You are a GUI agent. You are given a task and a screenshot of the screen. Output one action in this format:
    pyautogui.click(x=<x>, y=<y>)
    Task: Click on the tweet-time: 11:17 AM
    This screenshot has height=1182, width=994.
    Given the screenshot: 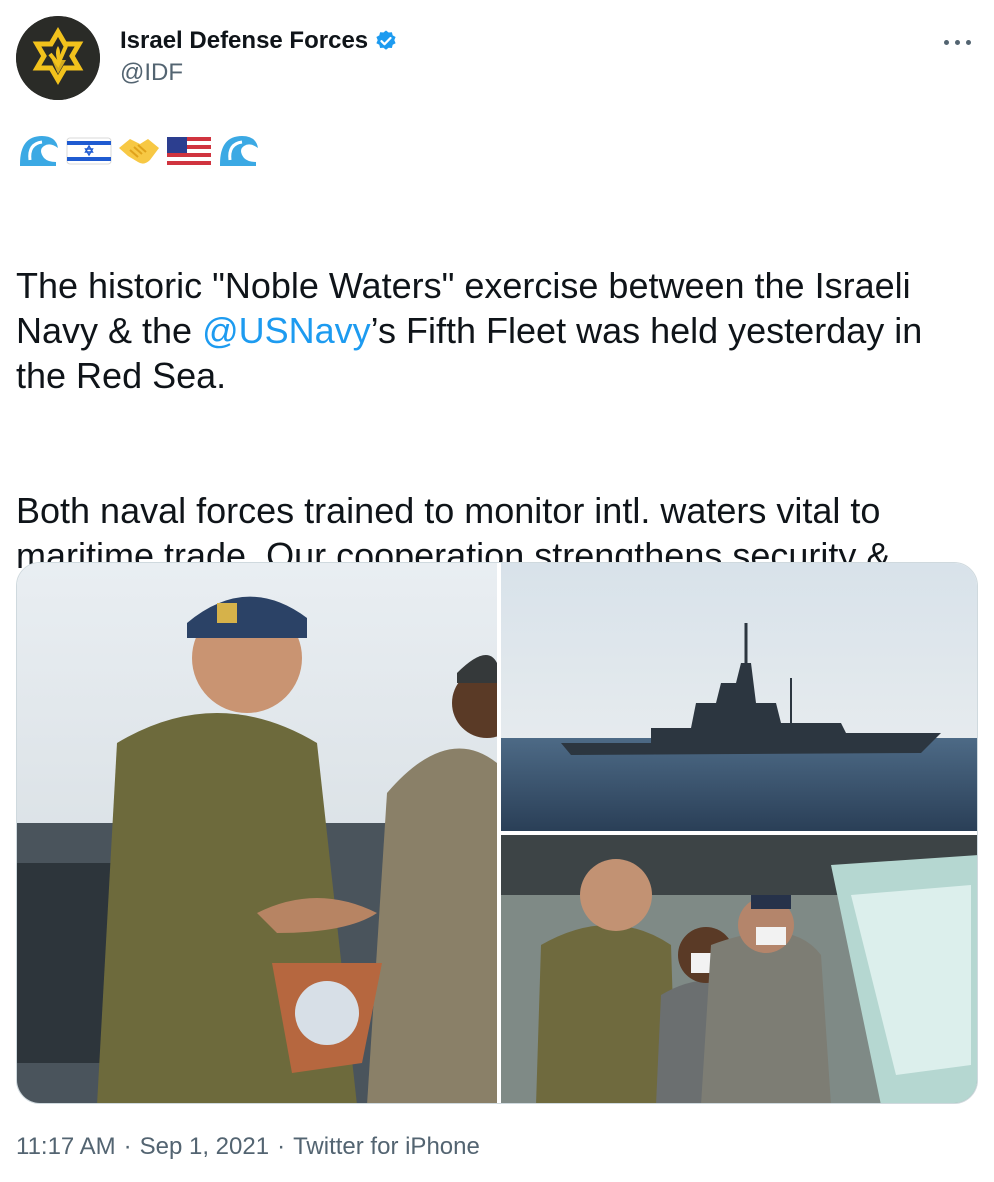 What is the action you would take?
    pyautogui.click(x=66, y=1147)
    